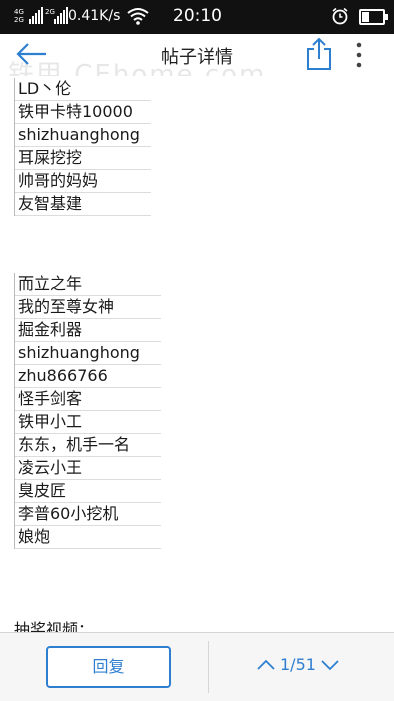 This screenshot has width=394, height=701. I want to click on reply-button: 回复, so click(108, 667).